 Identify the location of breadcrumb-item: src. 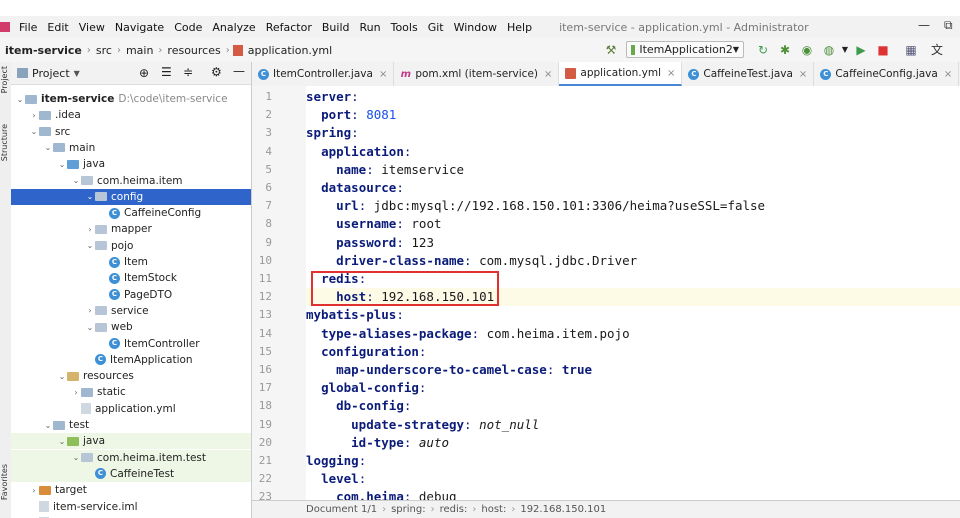
(104, 50).